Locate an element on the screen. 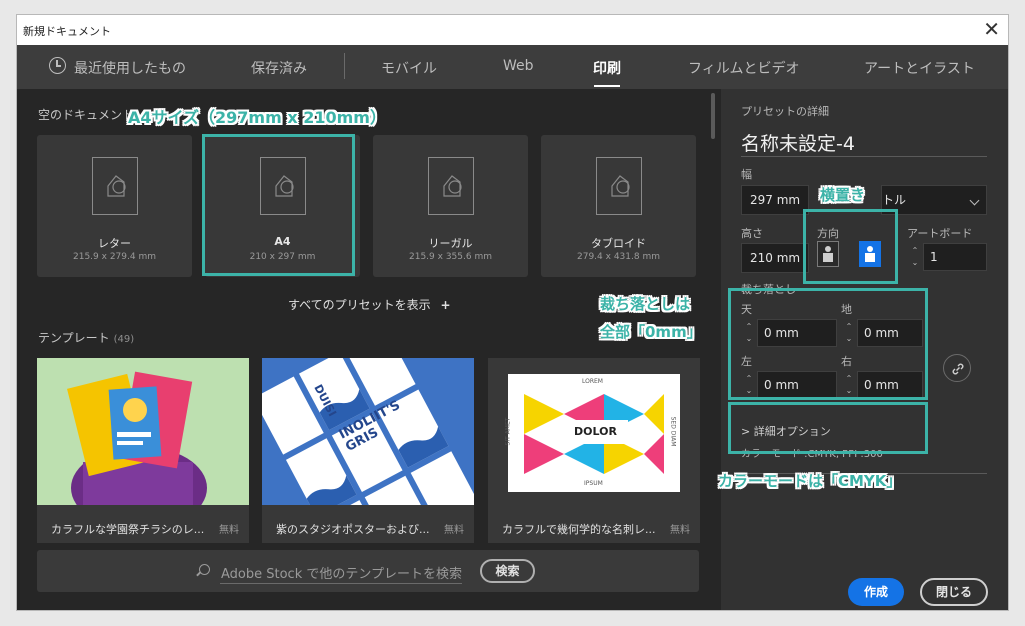  preset-card-letter: レター 215.9 x 279.4 mm is located at coordinates (114, 206).